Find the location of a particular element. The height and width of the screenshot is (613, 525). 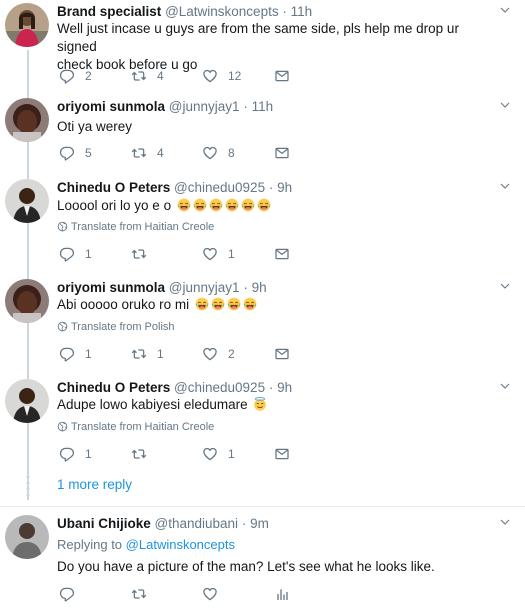

like-button: 2 is located at coordinates (218, 354).